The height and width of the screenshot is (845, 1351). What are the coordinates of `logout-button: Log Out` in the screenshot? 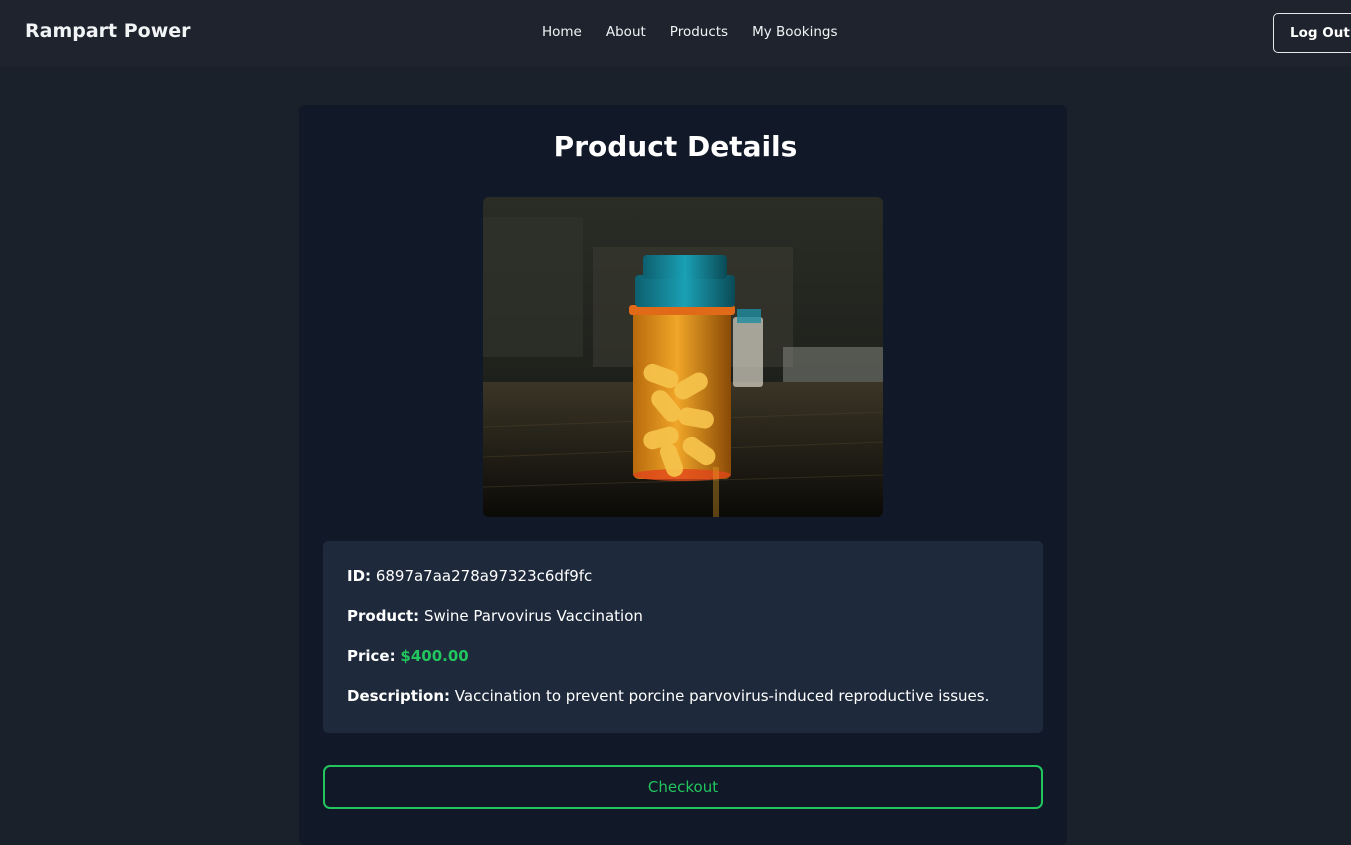 It's located at (1312, 33).